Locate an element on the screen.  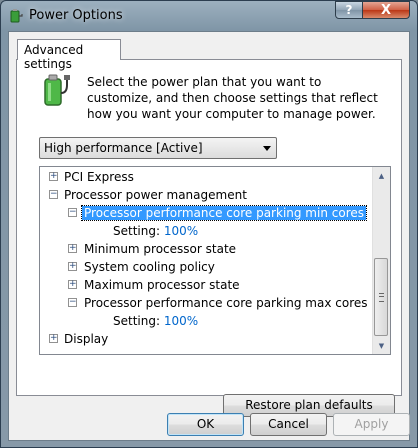
tree-item-label: Minimum processor state is located at coordinates (160, 249).